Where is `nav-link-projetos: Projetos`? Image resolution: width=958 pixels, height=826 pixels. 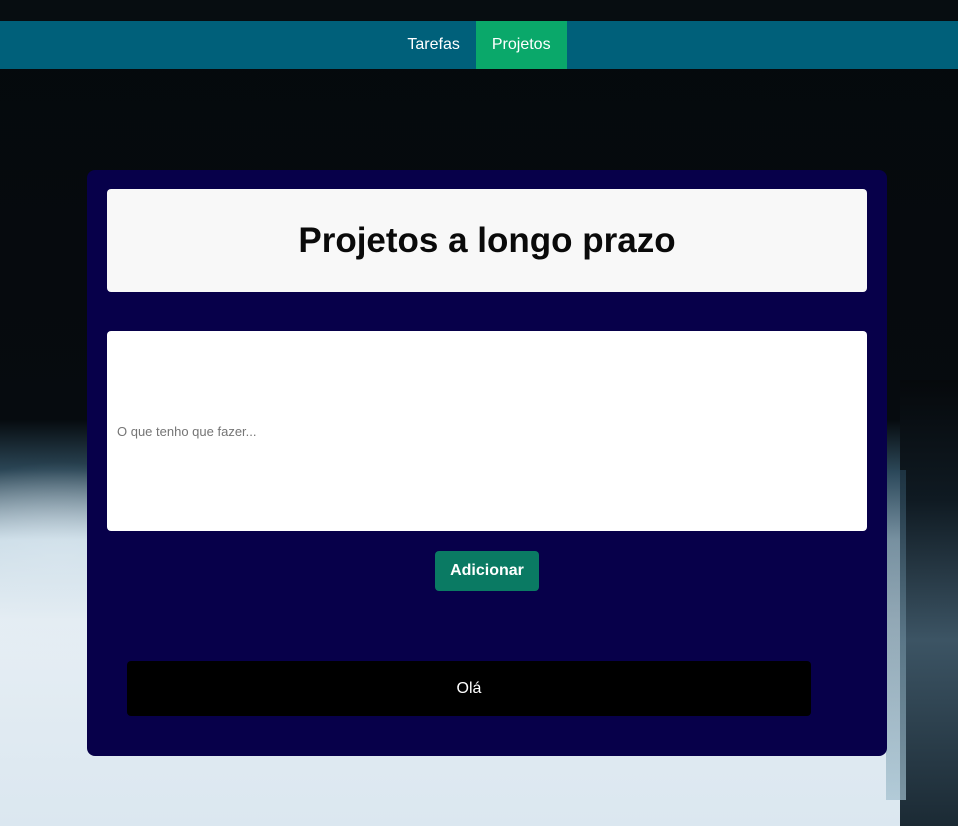
nav-link-projetos: Projetos is located at coordinates (521, 45).